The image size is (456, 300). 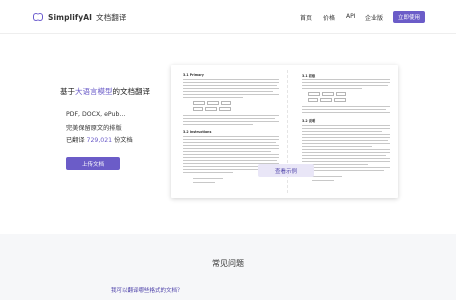 What do you see at coordinates (329, 17) in the screenshot?
I see `nav-link-pricing: 价格` at bounding box center [329, 17].